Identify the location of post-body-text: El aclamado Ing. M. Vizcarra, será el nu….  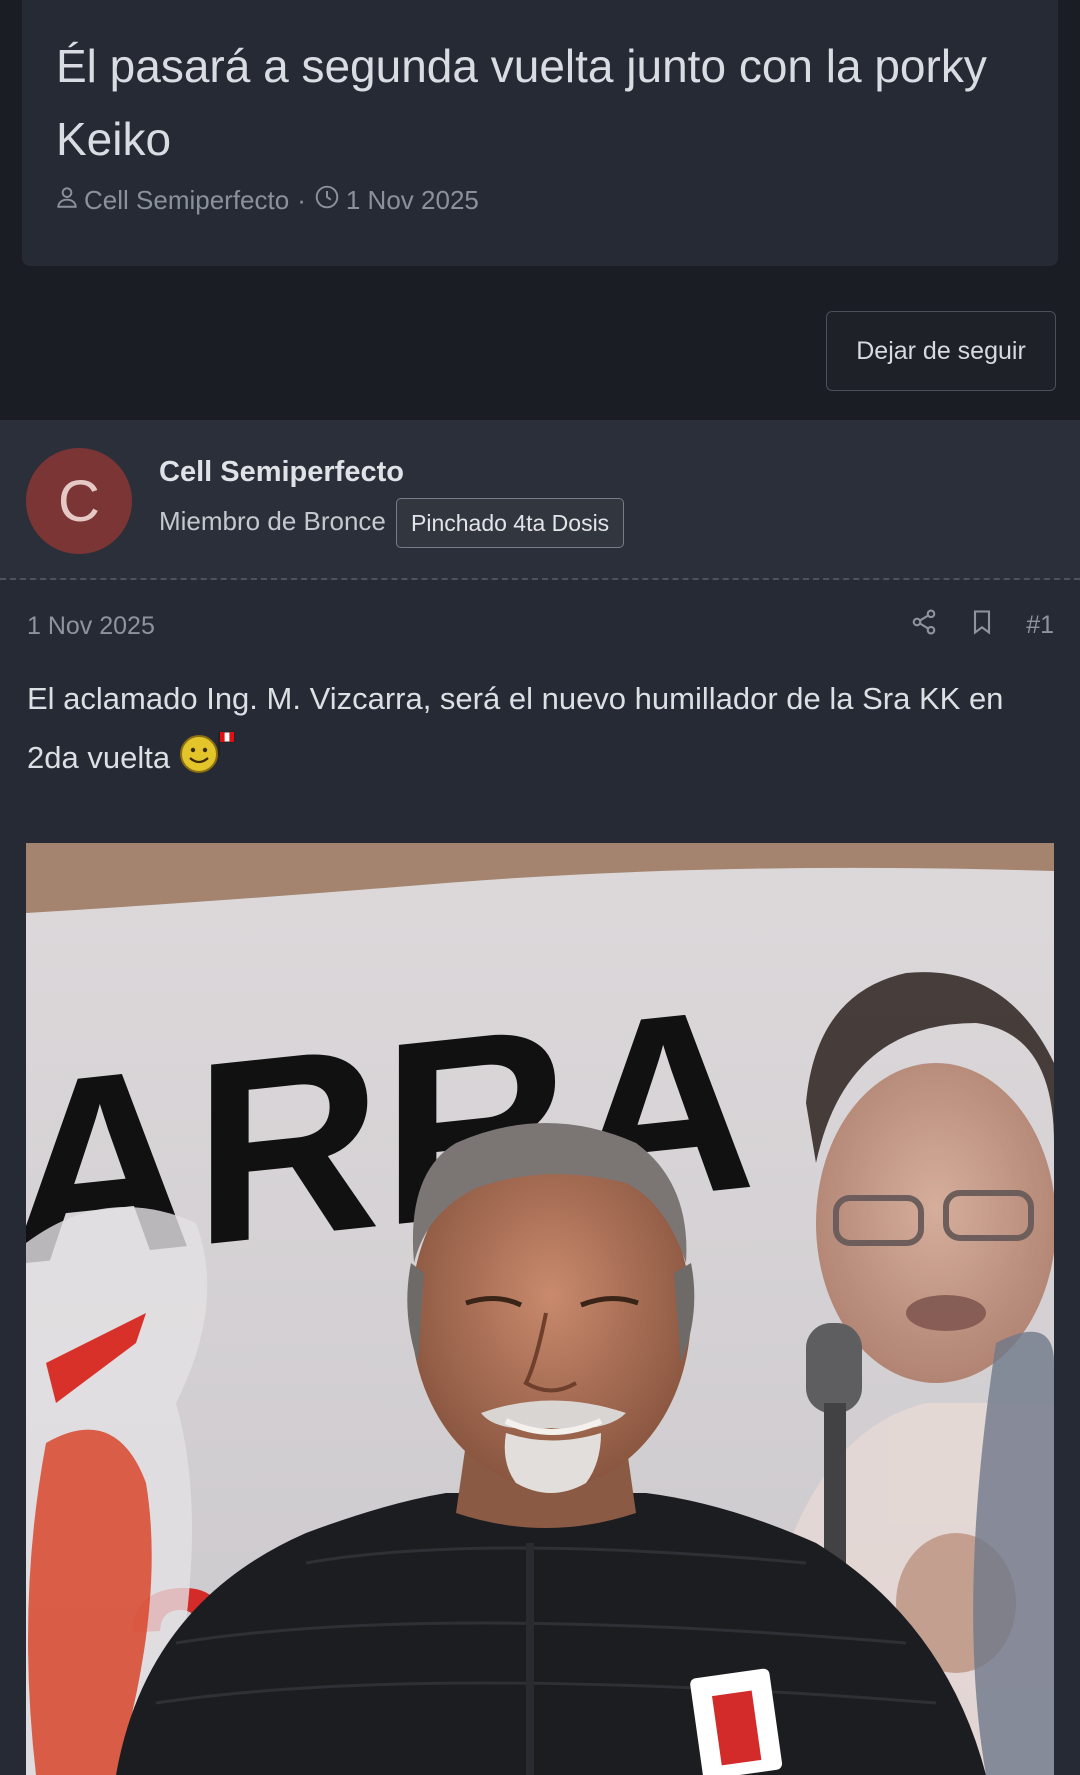
(515, 728).